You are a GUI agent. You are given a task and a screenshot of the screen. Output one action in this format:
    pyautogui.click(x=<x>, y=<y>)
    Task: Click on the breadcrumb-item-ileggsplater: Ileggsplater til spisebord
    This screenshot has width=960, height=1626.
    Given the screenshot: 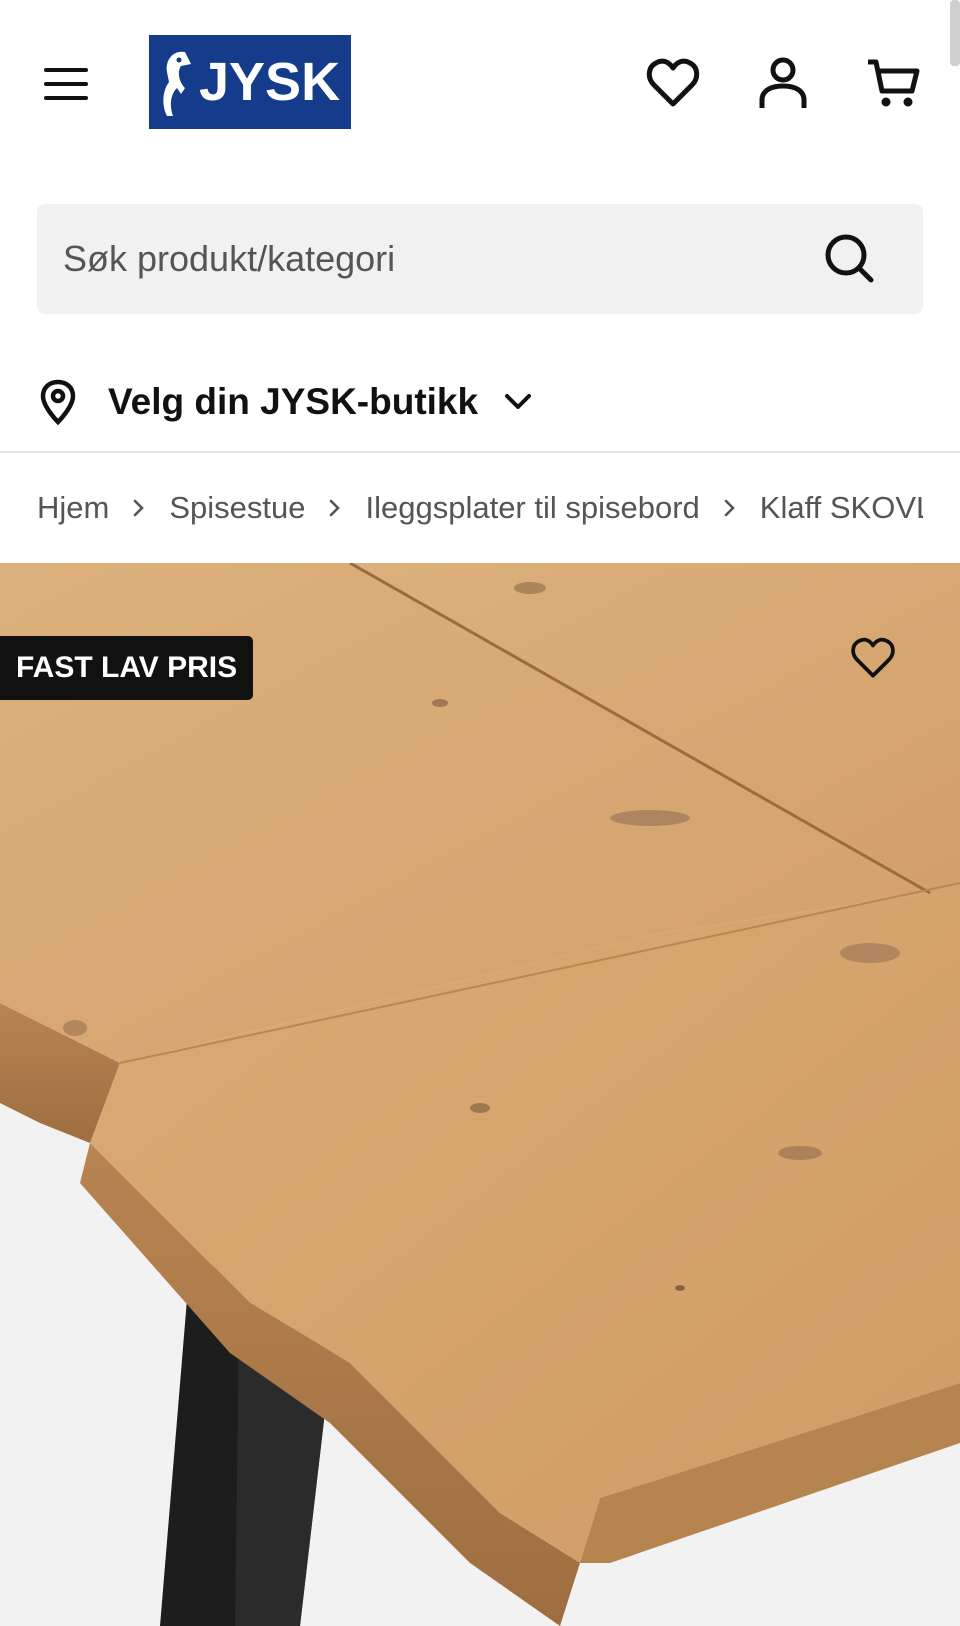 What is the action you would take?
    pyautogui.click(x=532, y=508)
    